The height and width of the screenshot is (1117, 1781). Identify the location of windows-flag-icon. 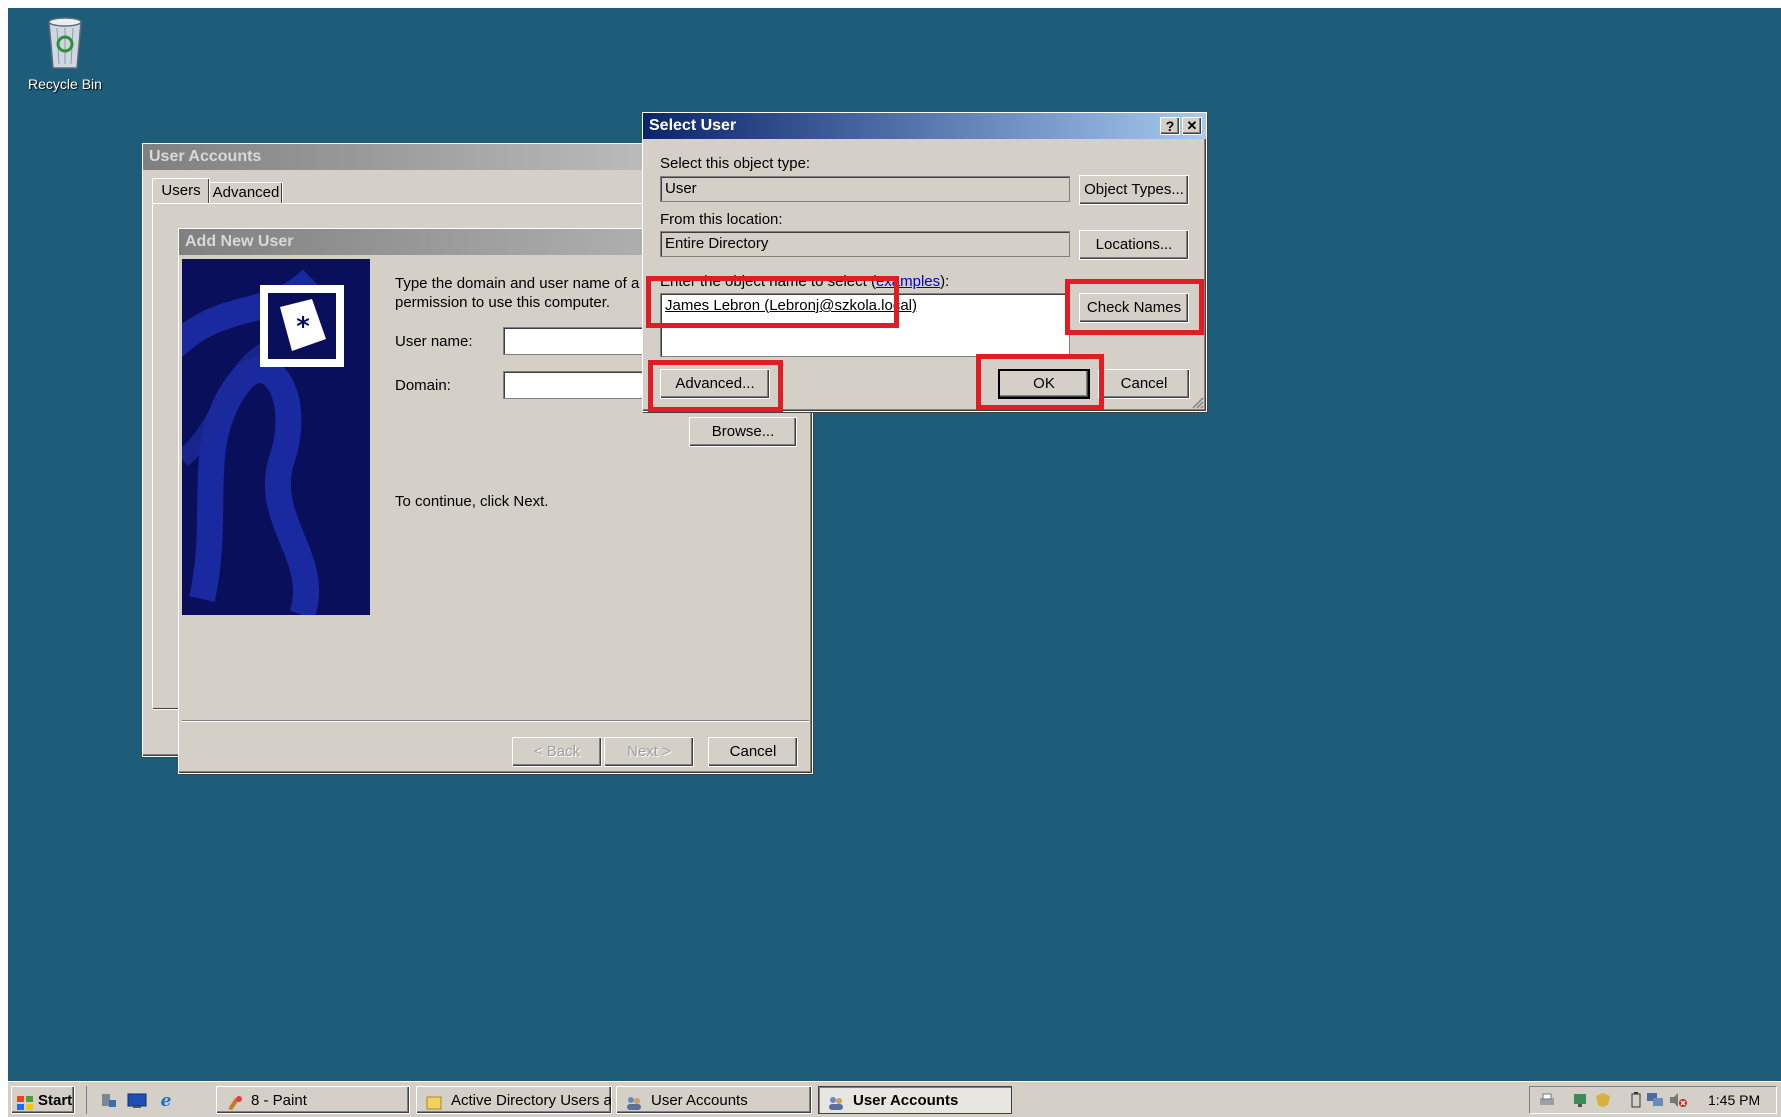
(25, 1101).